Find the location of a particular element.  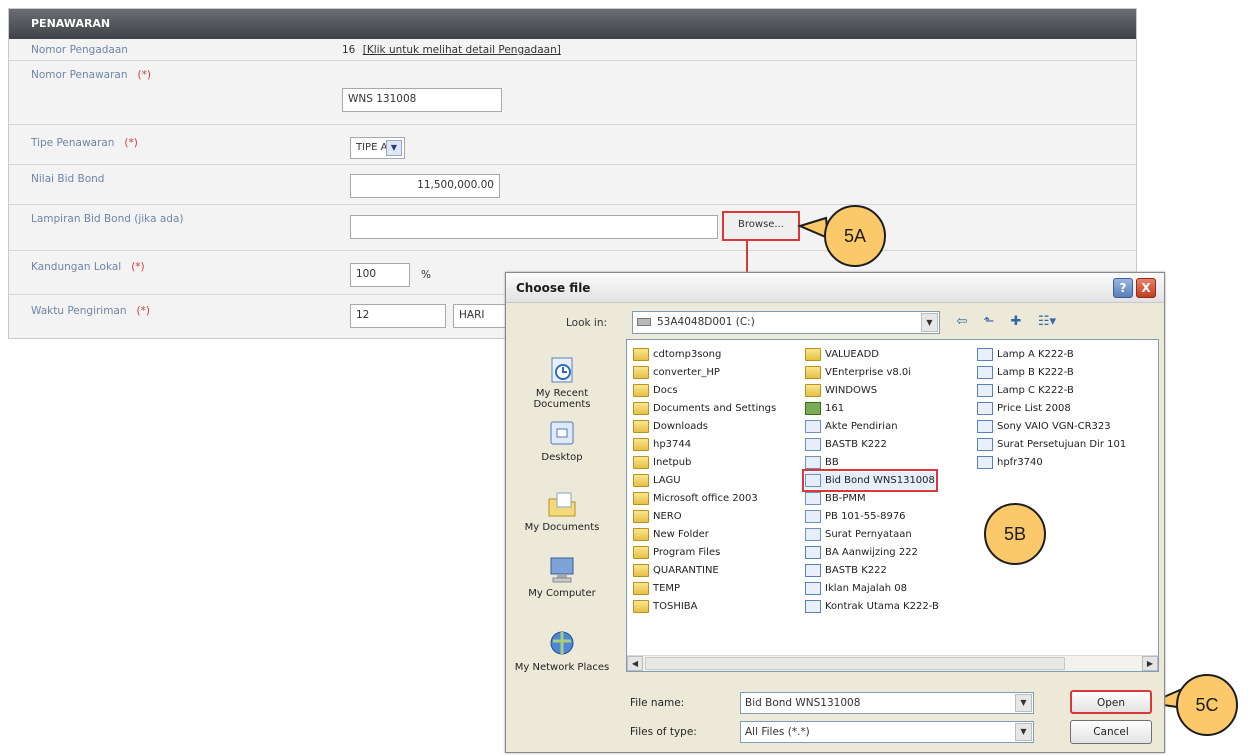

file-list-item: New Folder is located at coordinates (671, 534).